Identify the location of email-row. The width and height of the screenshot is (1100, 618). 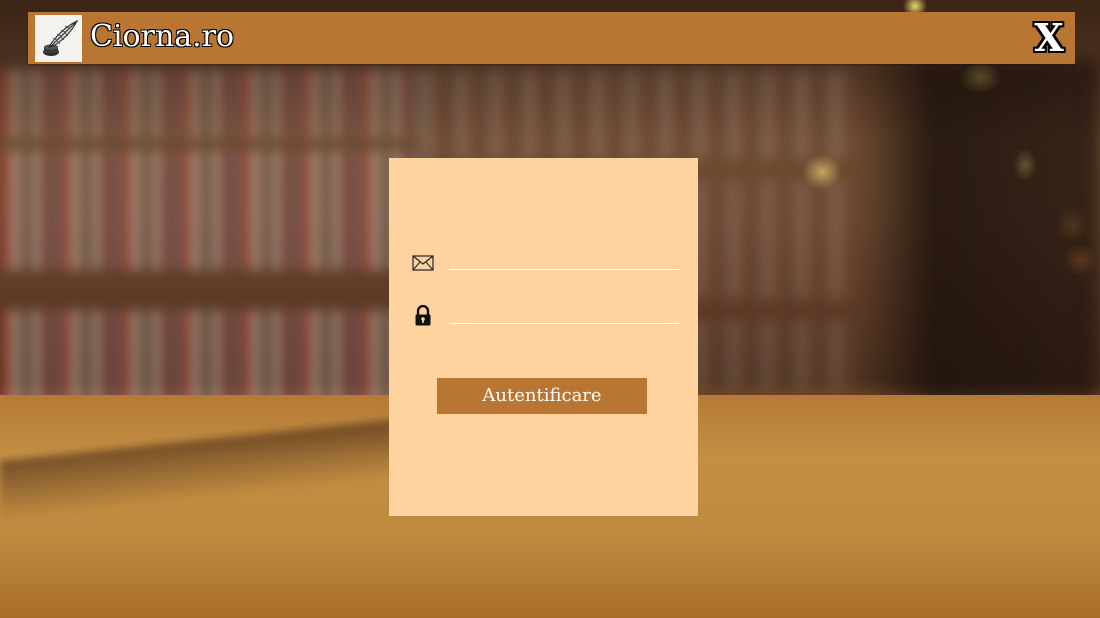
(545, 263).